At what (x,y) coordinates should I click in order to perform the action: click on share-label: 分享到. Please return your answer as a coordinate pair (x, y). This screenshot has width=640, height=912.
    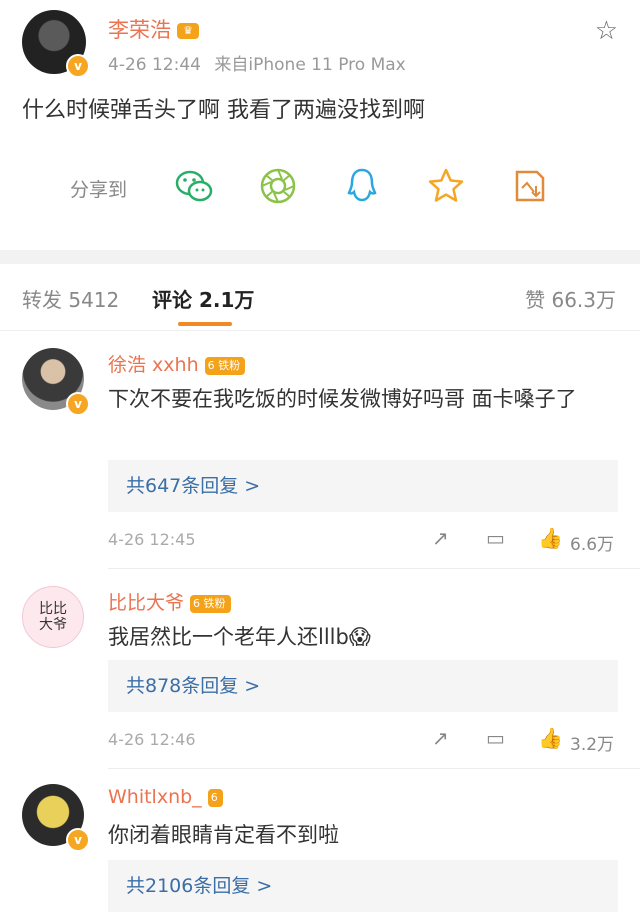
    Looking at the image, I should click on (99, 190).